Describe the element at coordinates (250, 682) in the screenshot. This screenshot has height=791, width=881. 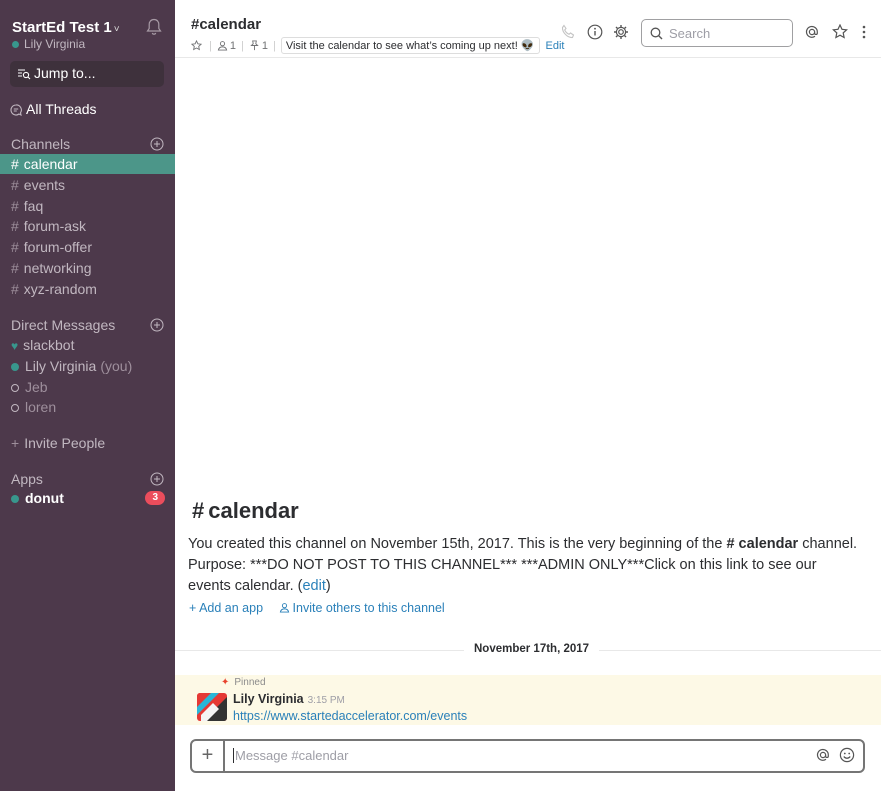
I see `pinned-text: Pinned` at that location.